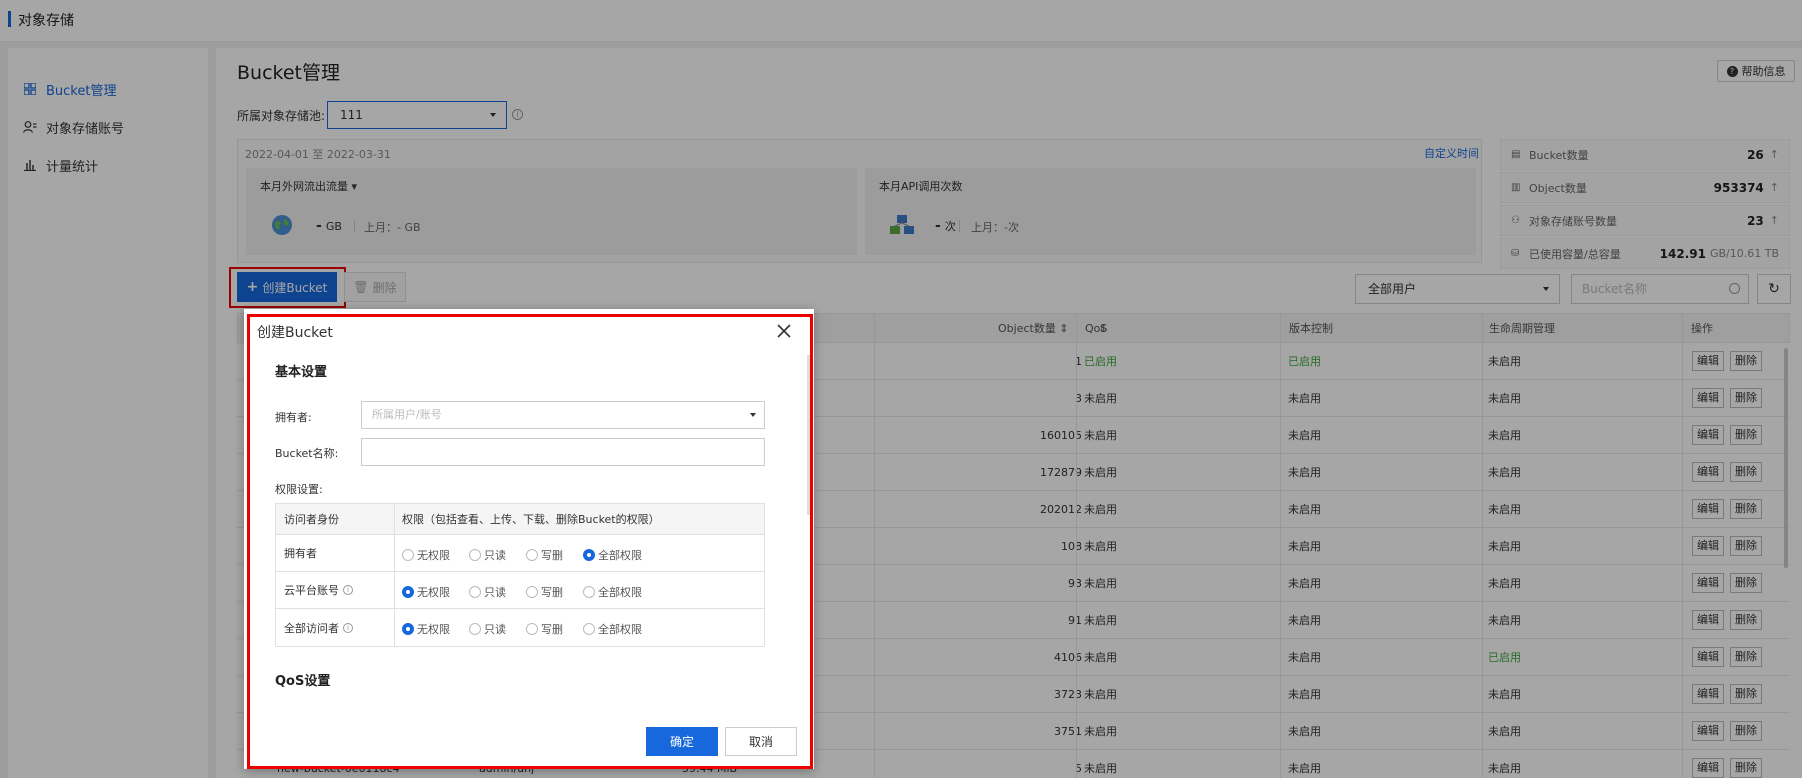 The width and height of the screenshot is (1802, 778). Describe the element at coordinates (563, 415) in the screenshot. I see `owner-select: 所属用户/账号` at that location.